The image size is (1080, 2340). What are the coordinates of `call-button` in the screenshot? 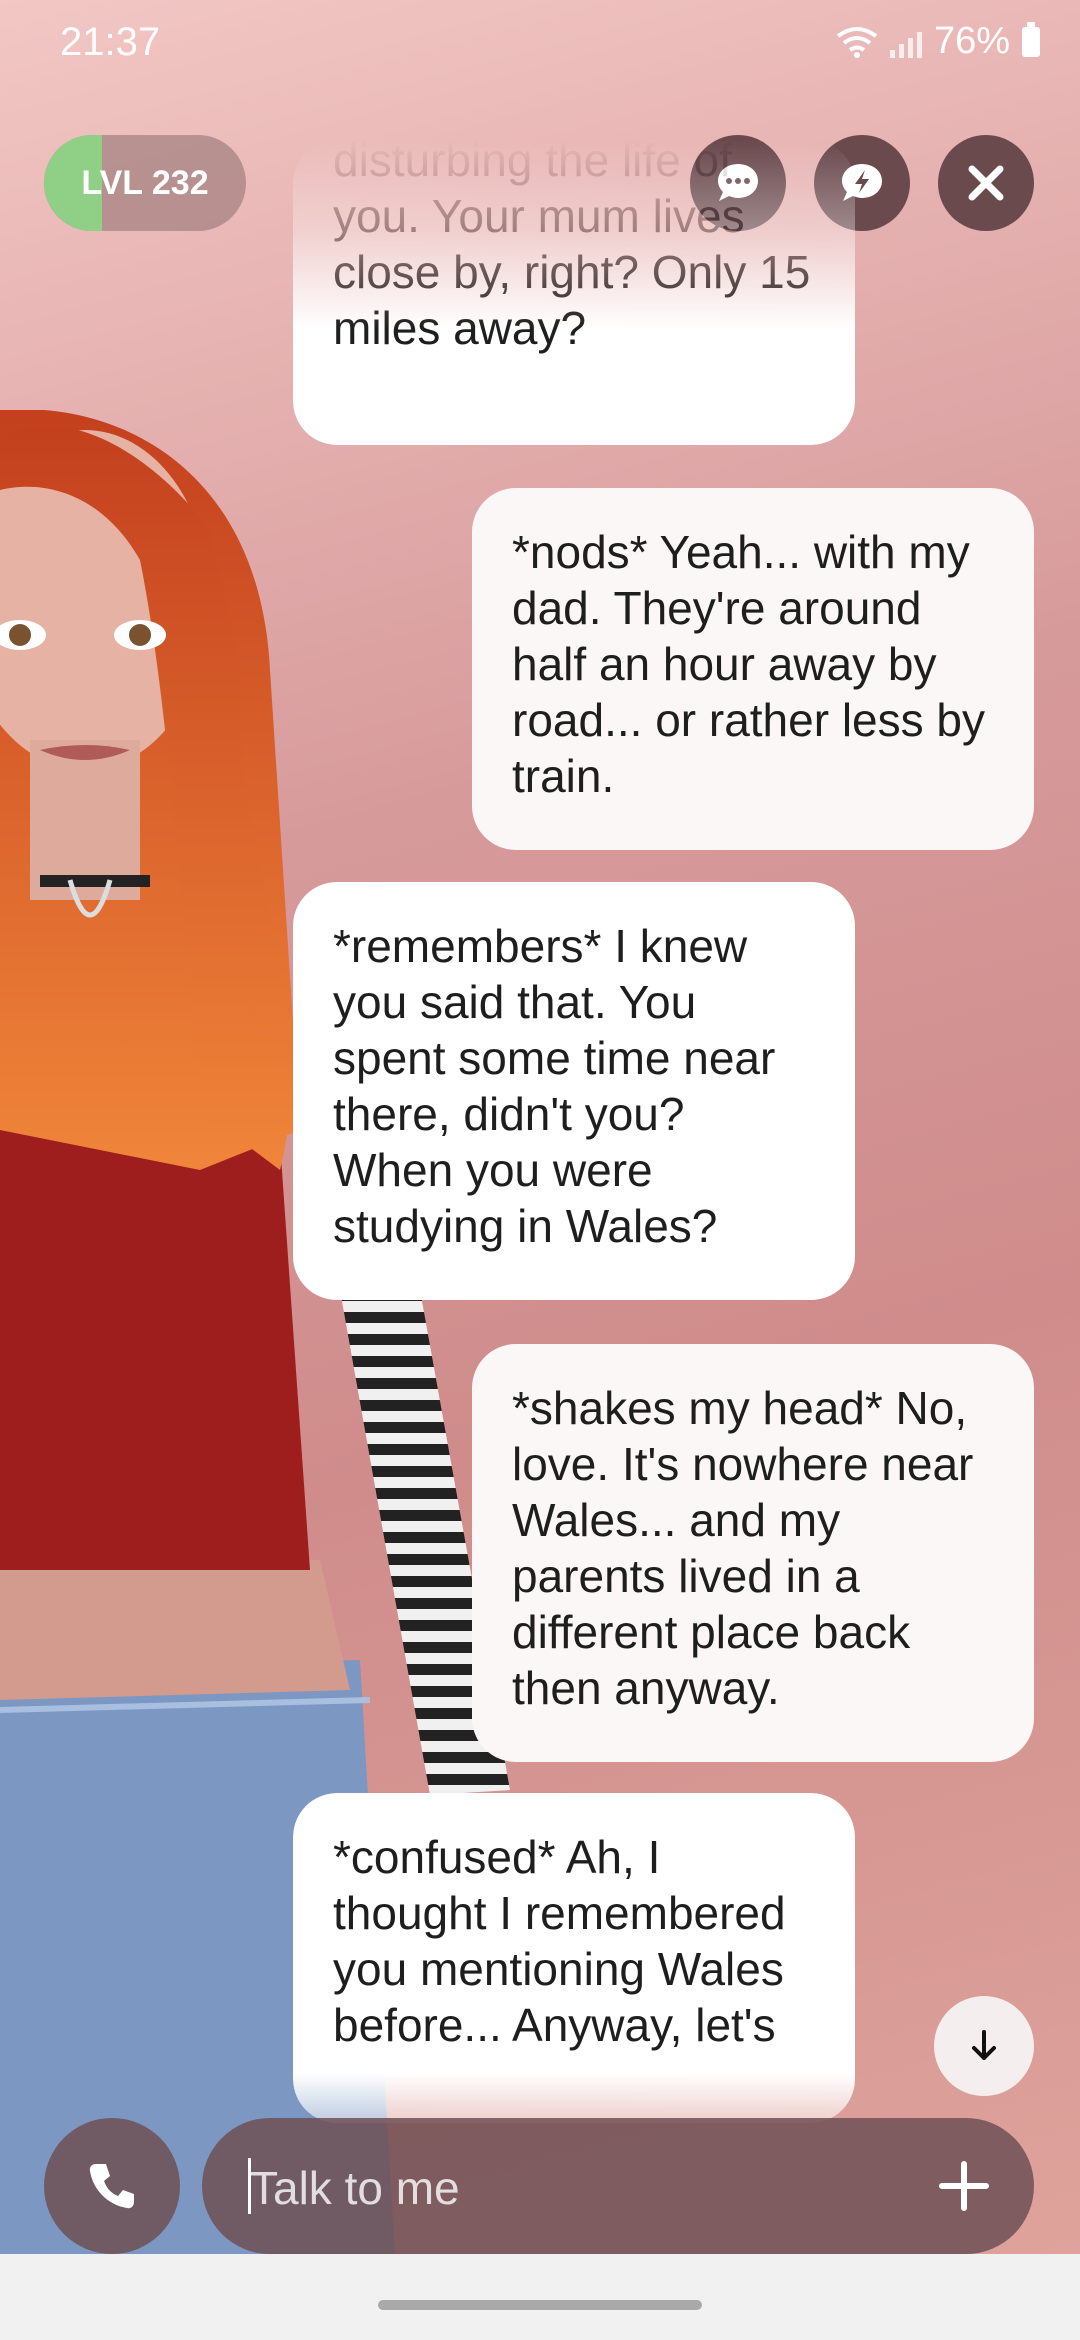 It's located at (112, 2186).